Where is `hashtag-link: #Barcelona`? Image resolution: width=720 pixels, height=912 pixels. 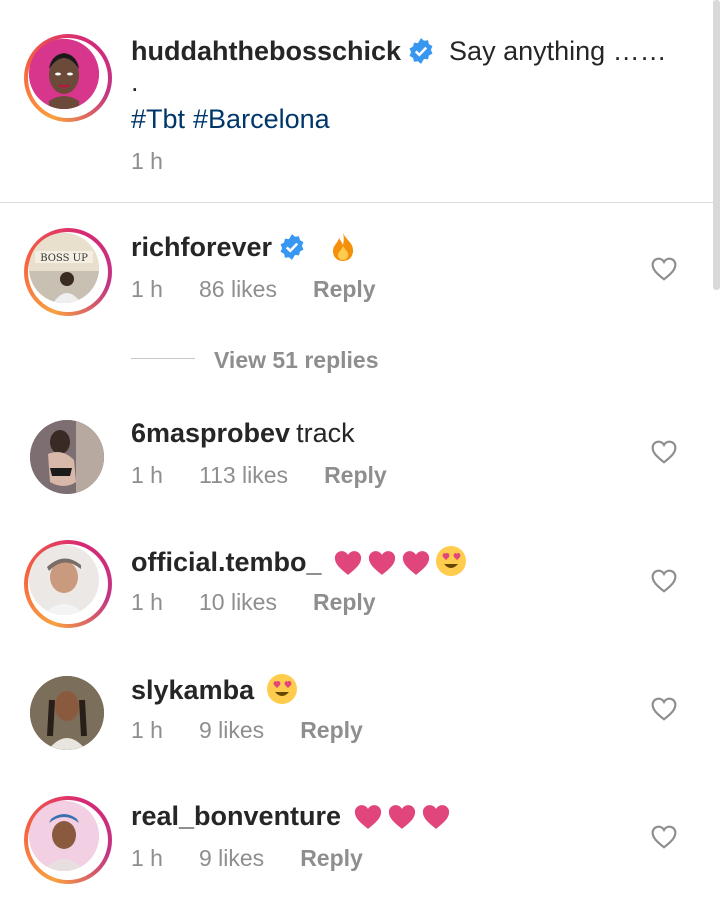
hashtag-link: #Barcelona is located at coordinates (261, 119).